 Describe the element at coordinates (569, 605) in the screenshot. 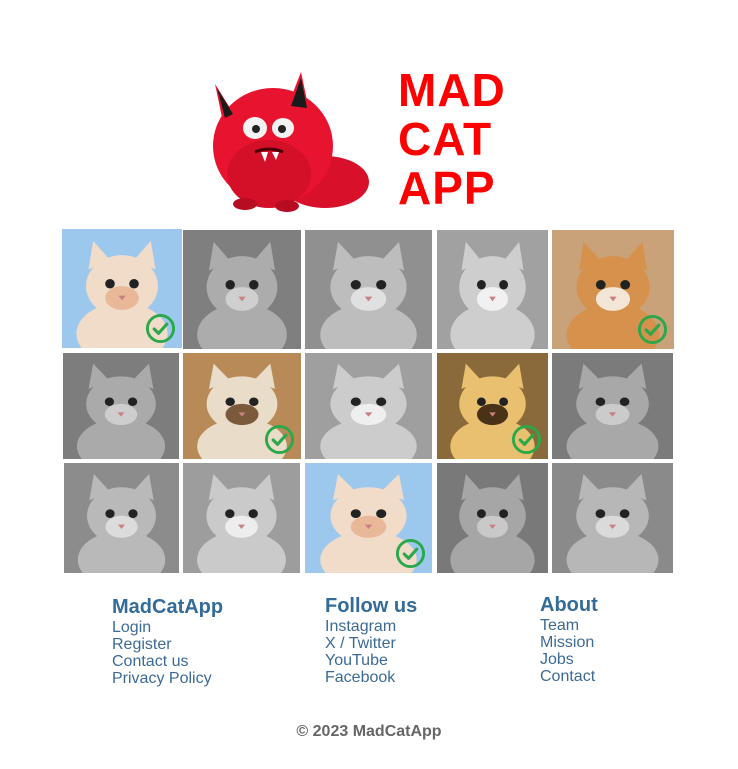

I see `footer-column-title: About` at that location.